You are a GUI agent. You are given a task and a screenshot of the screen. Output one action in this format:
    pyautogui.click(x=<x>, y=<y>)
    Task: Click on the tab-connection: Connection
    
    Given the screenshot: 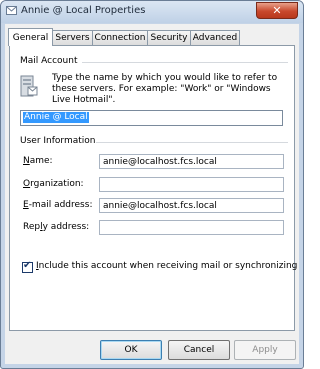 What is the action you would take?
    pyautogui.click(x=120, y=37)
    